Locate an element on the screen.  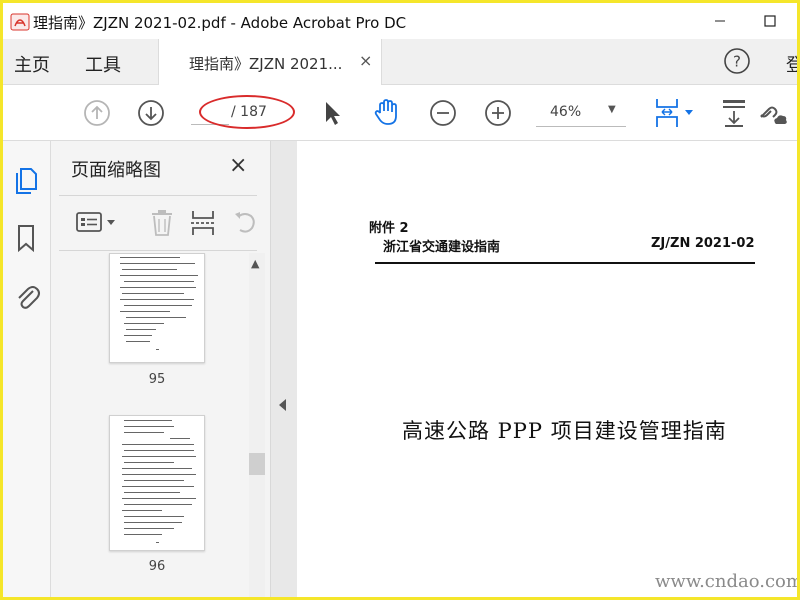
zoom-in-icon is located at coordinates (498, 113).